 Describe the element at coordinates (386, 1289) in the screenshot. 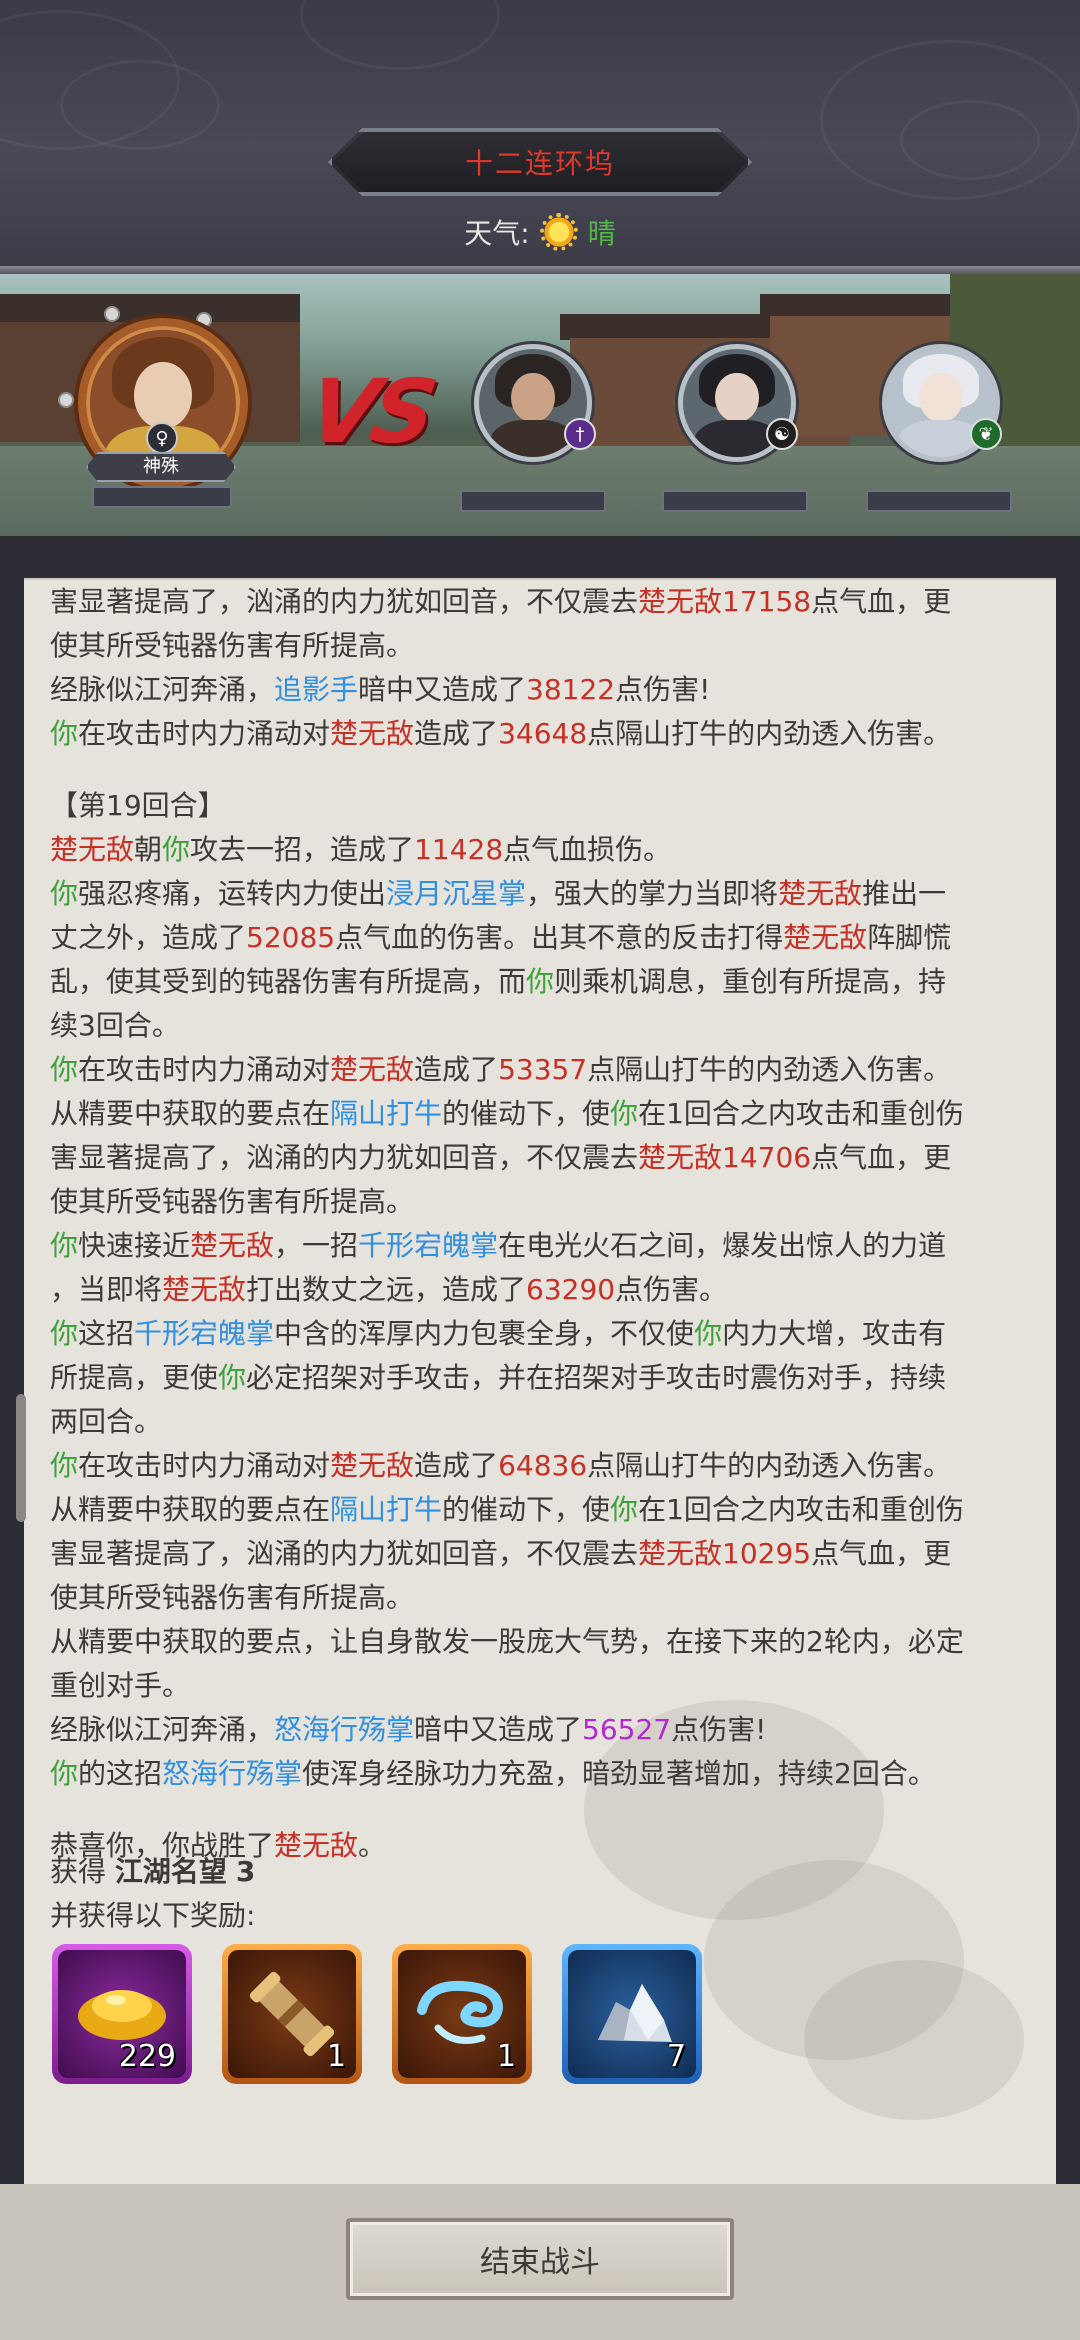

I see `log-segment: 打出数丈之远，造成了` at that location.